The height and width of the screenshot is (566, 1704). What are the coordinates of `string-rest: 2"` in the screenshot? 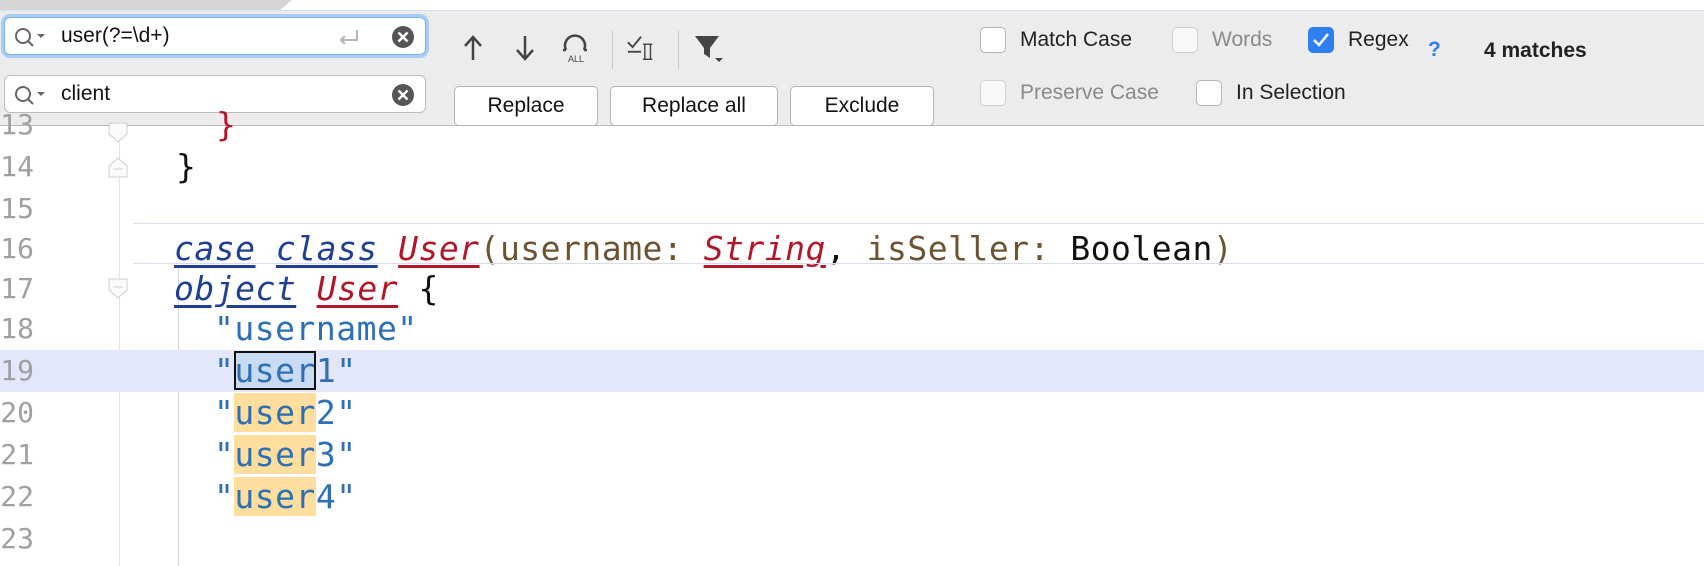 It's located at (336, 412).